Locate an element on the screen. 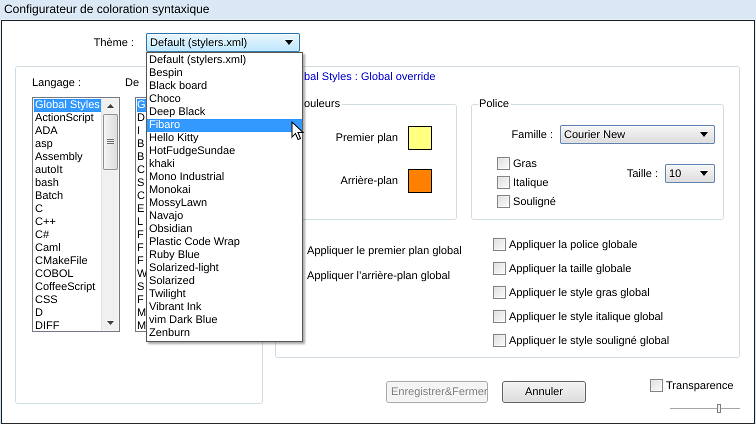 The image size is (756, 424). style-item: D is located at coordinates (142, 118).